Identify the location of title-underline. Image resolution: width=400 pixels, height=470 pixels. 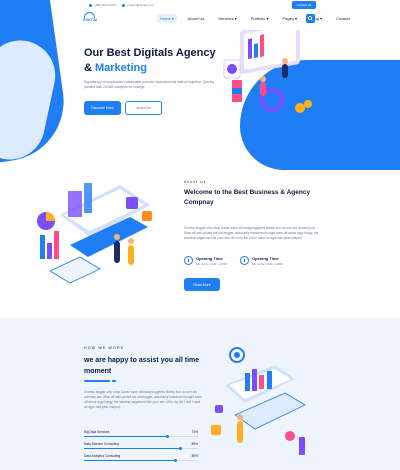
(100, 381).